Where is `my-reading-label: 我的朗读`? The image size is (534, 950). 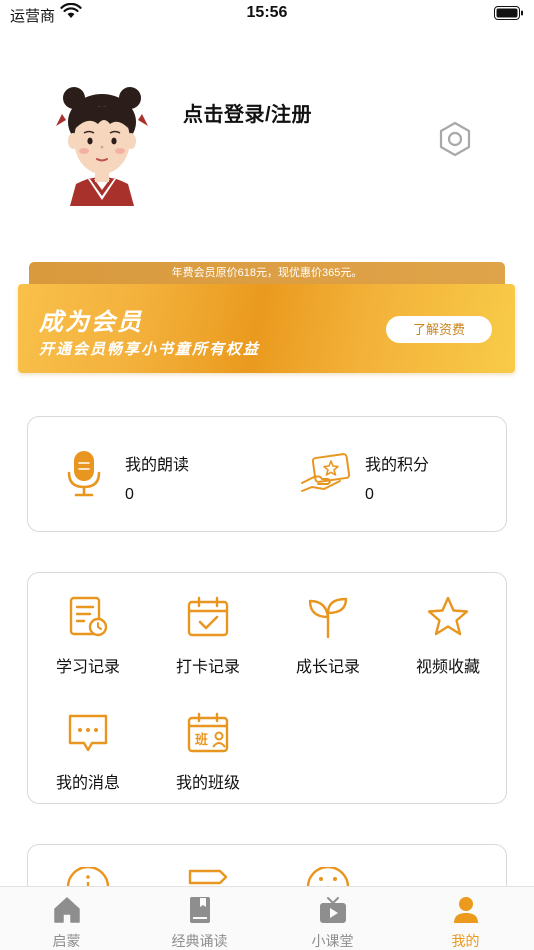
my-reading-label: 我的朗读 is located at coordinates (157, 465).